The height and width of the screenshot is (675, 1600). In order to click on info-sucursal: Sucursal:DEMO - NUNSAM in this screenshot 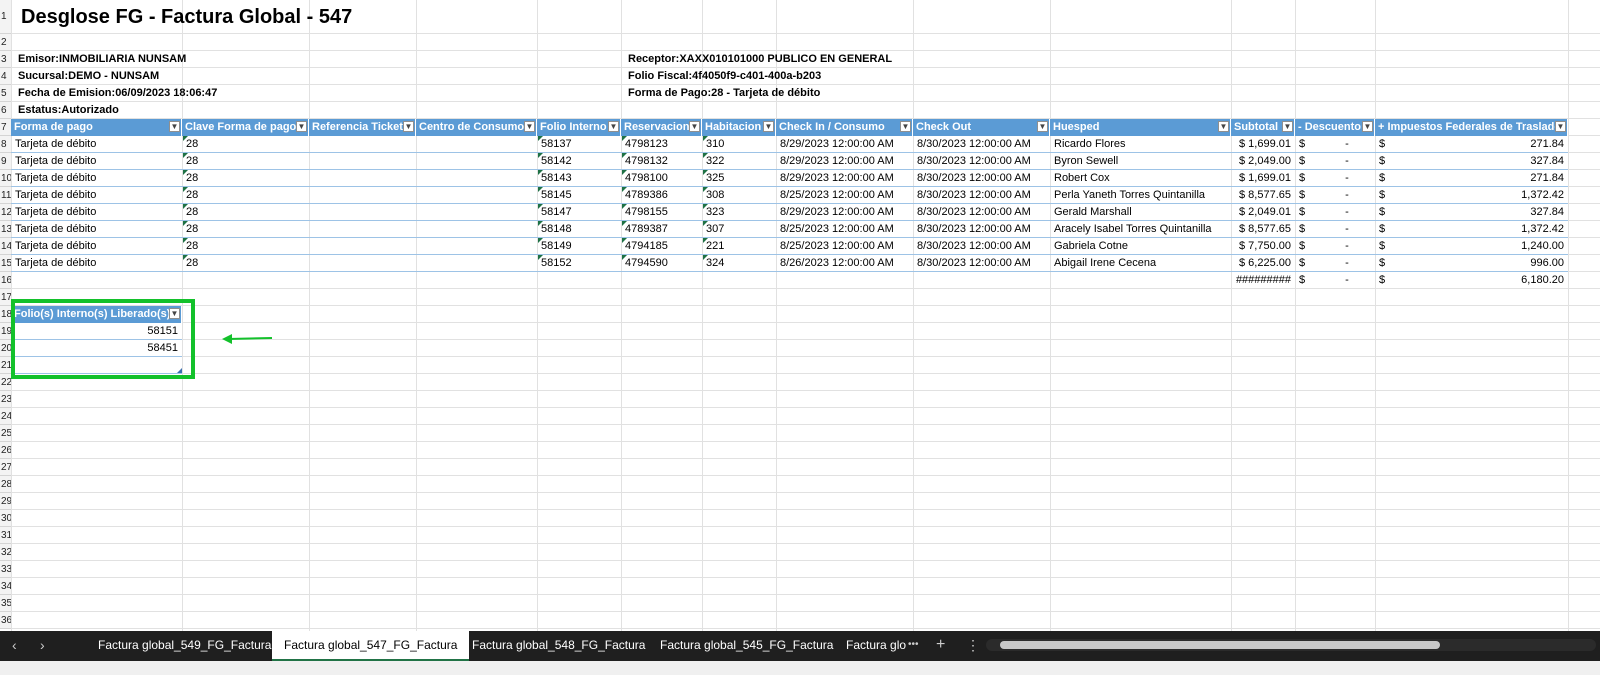, I will do `click(274, 76)`.